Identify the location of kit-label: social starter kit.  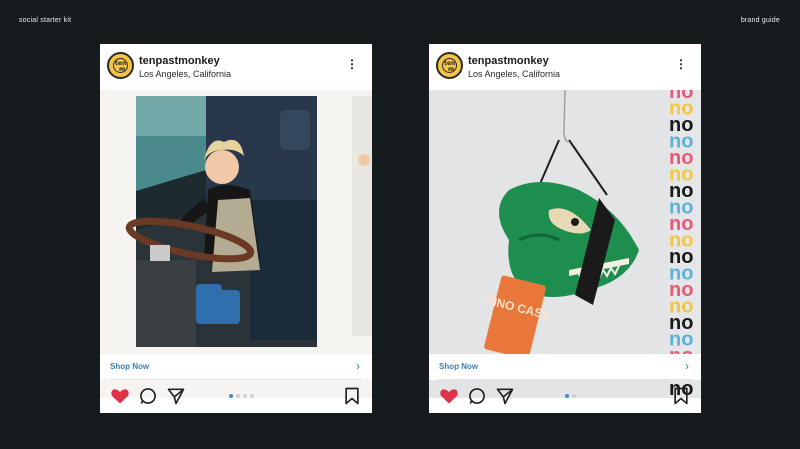
(45, 20).